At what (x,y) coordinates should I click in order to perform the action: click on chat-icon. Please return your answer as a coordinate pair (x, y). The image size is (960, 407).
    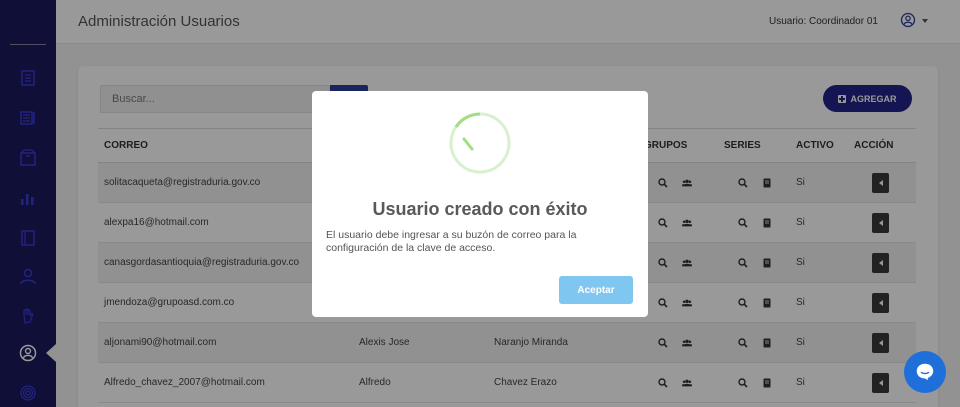
    Looking at the image, I should click on (925, 372).